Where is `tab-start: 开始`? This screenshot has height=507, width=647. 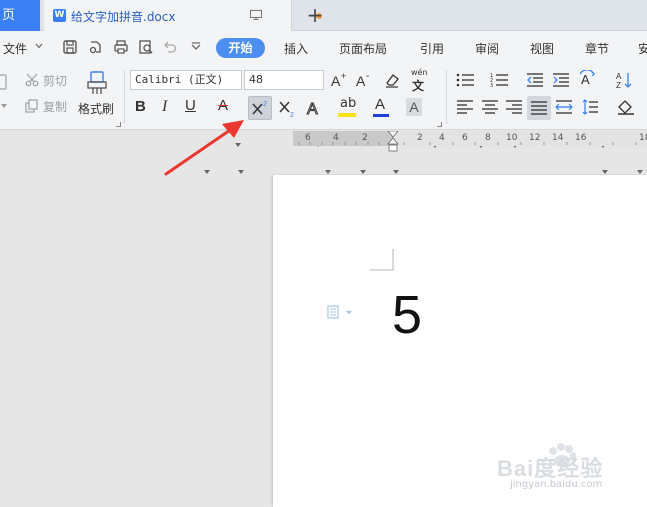 tab-start: 开始 is located at coordinates (240, 48).